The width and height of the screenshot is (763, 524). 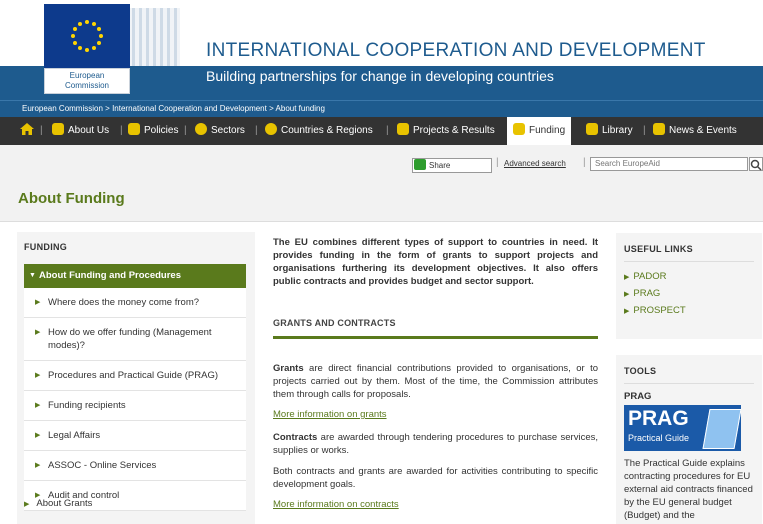 What do you see at coordinates (271, 129) in the screenshot?
I see `globe-icon` at bounding box center [271, 129].